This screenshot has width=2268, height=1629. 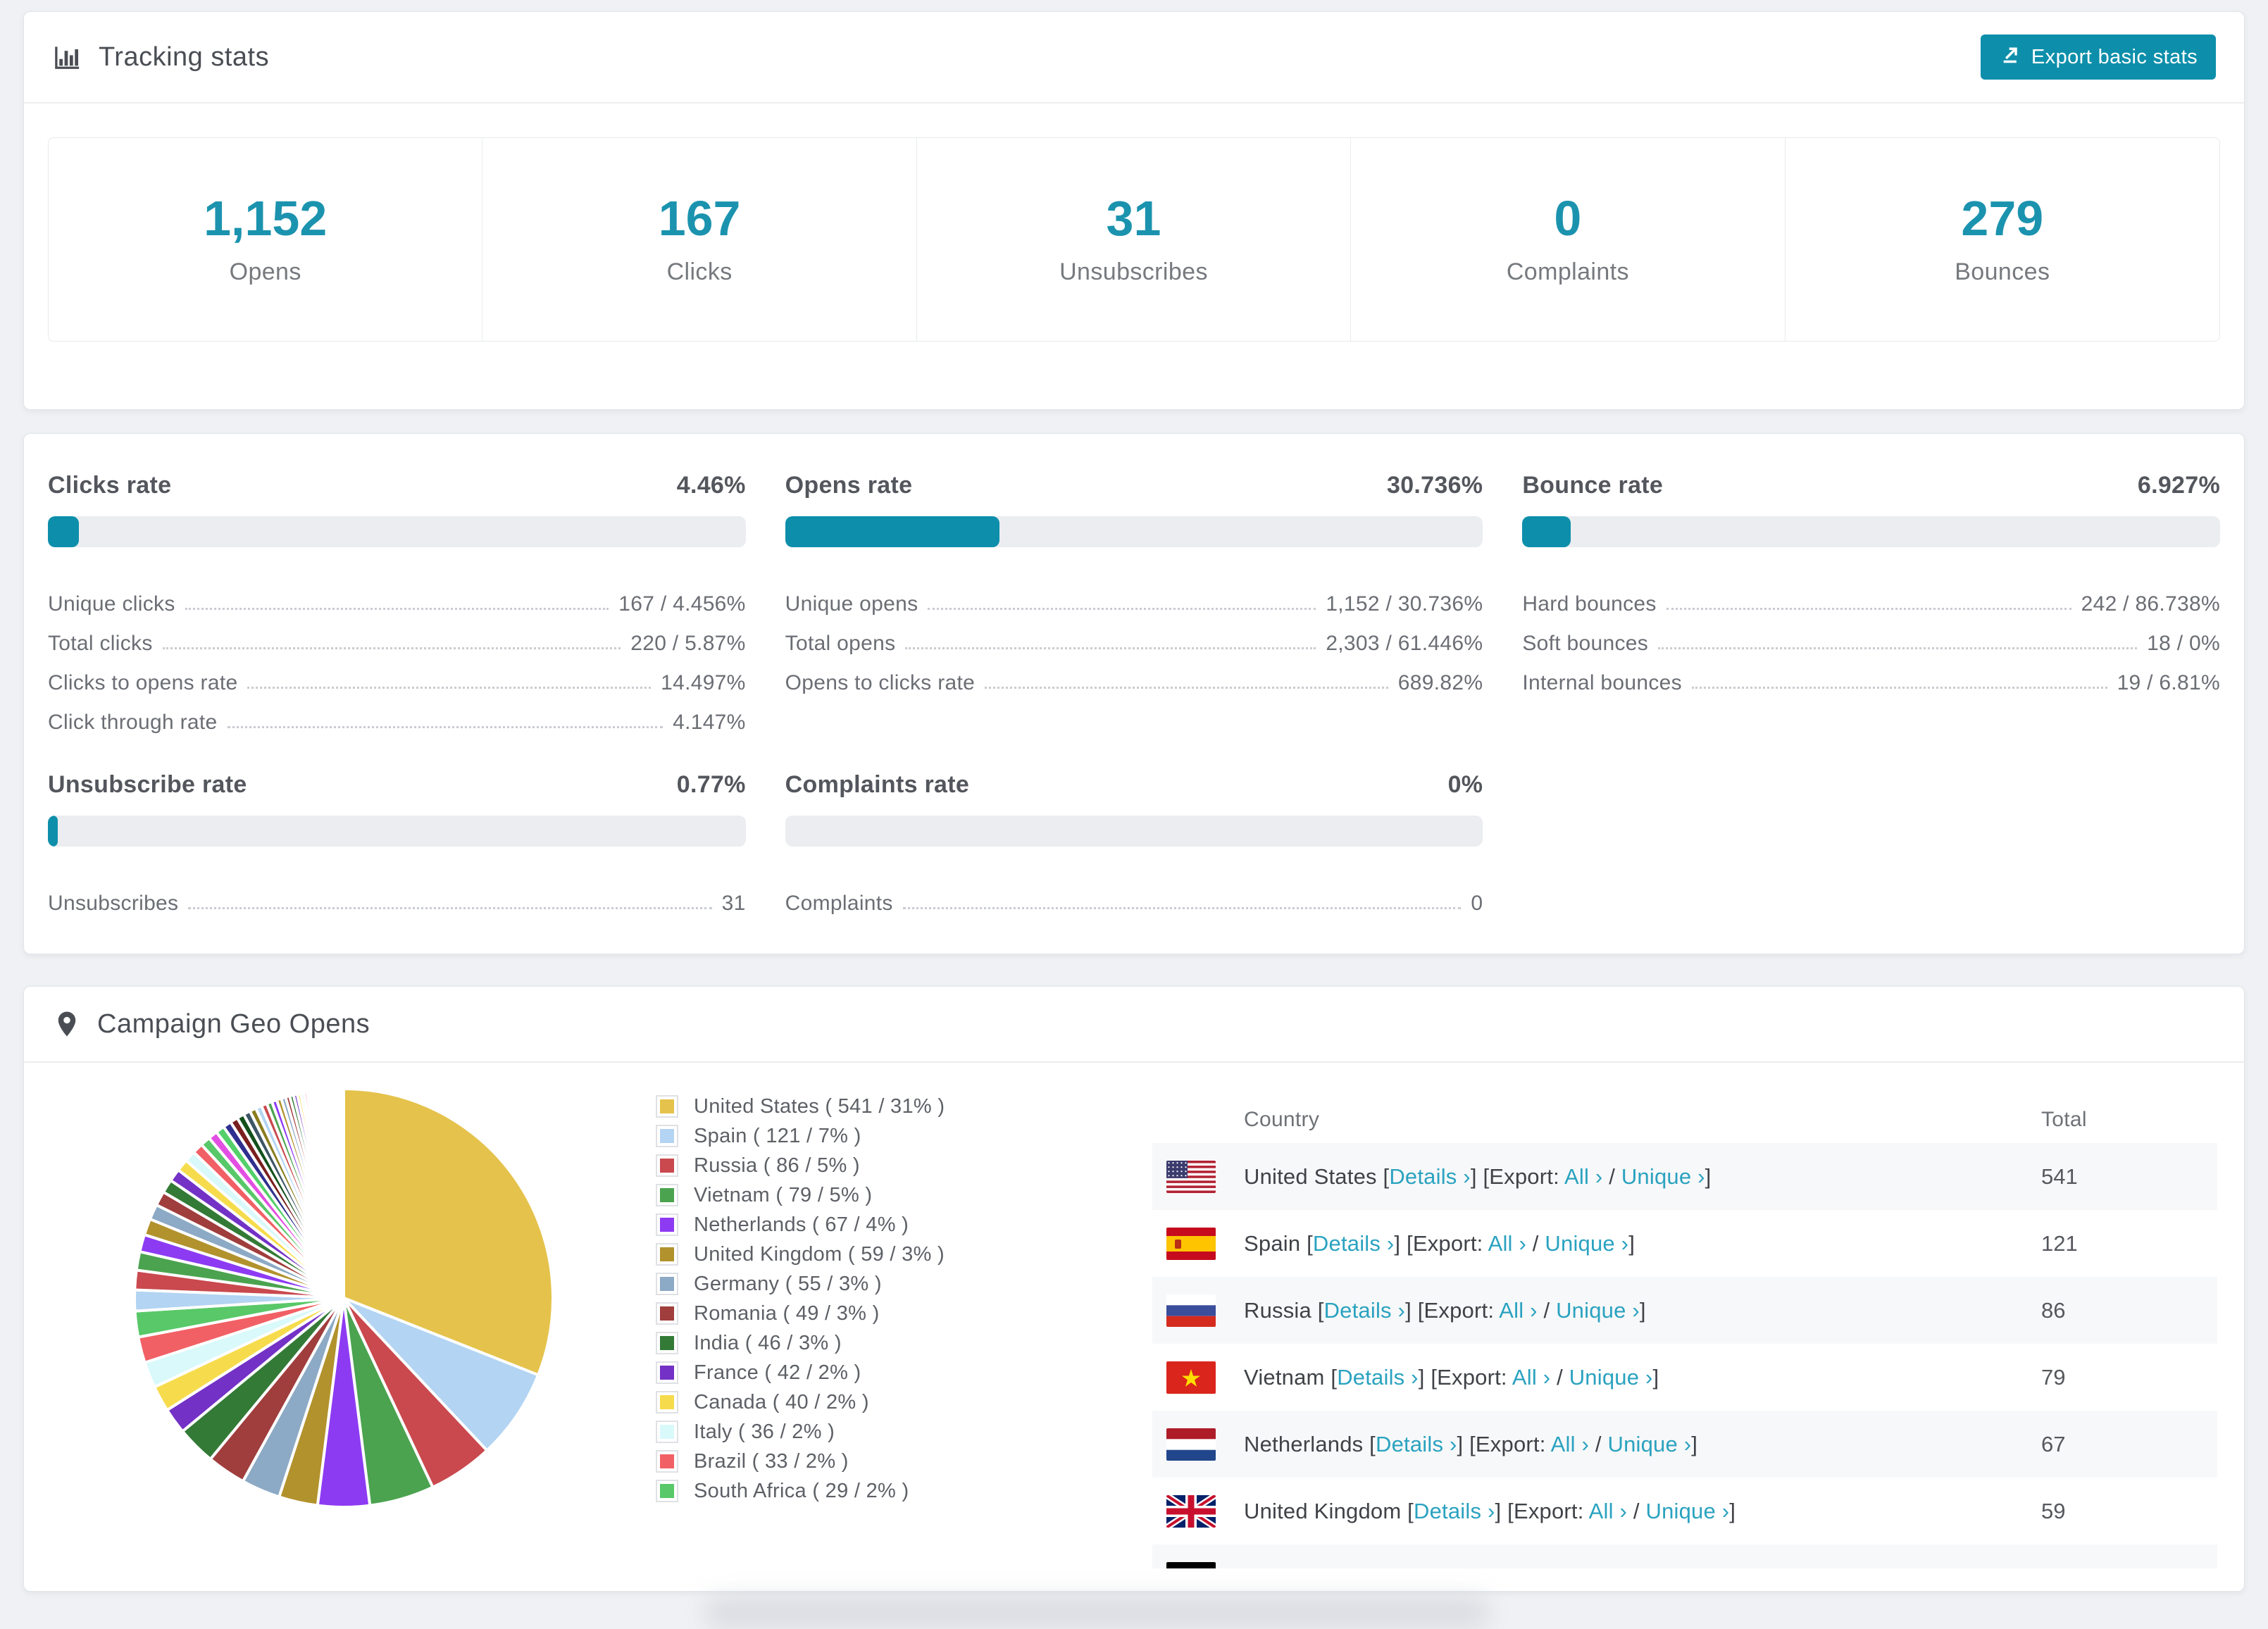 I want to click on rate-block-complaints-rate: Complaints rate 0% Complaints 0, so click(x=1134, y=844).